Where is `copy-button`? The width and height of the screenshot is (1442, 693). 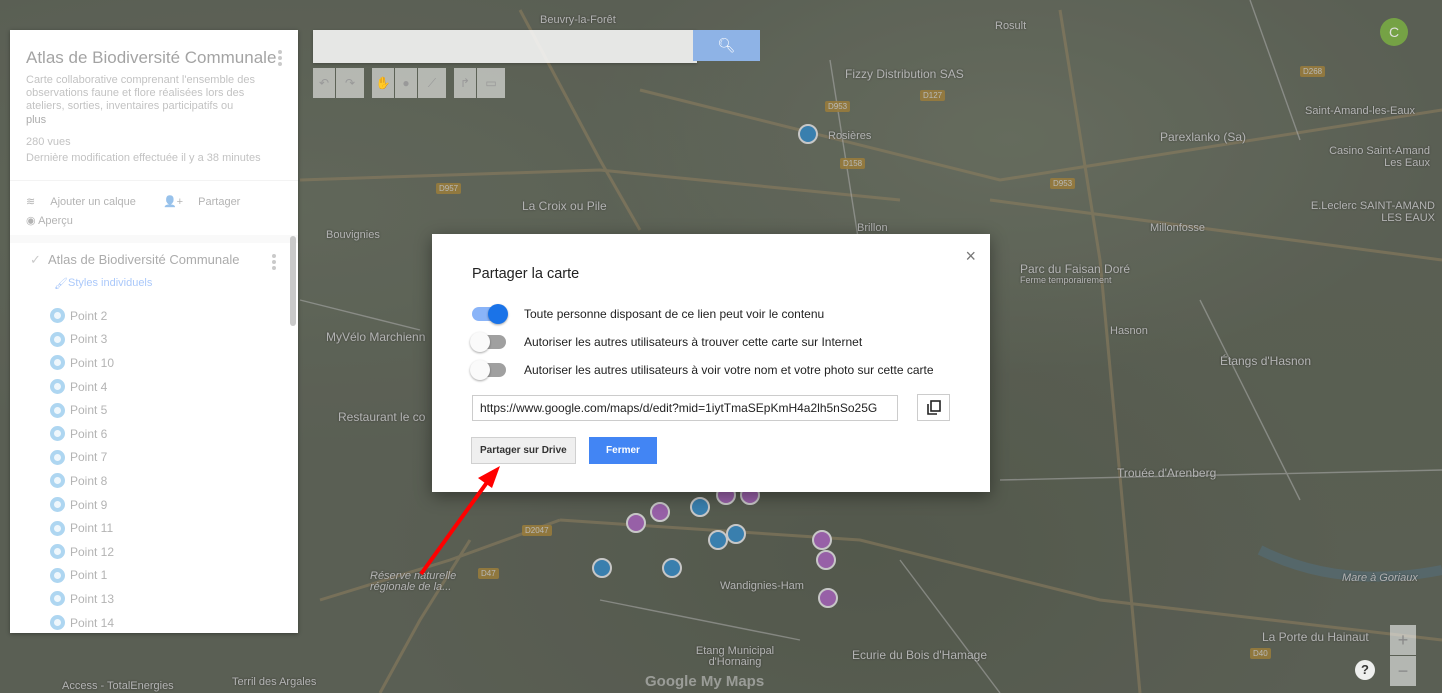
copy-button is located at coordinates (933, 407).